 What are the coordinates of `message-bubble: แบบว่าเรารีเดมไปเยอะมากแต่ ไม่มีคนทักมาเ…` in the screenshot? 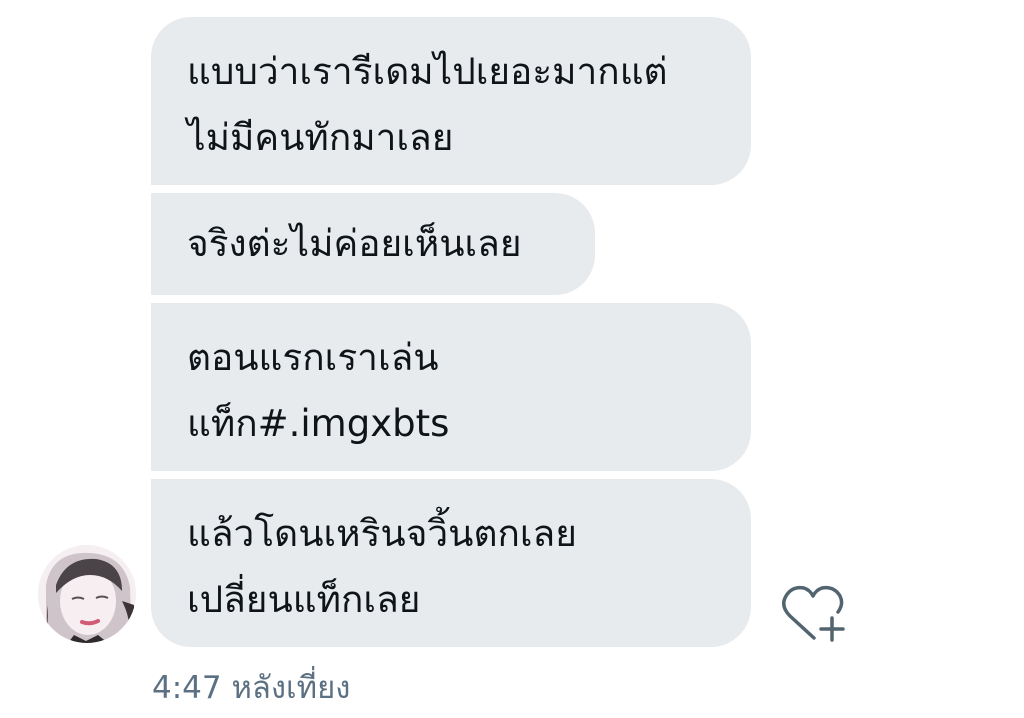 It's located at (451, 101).